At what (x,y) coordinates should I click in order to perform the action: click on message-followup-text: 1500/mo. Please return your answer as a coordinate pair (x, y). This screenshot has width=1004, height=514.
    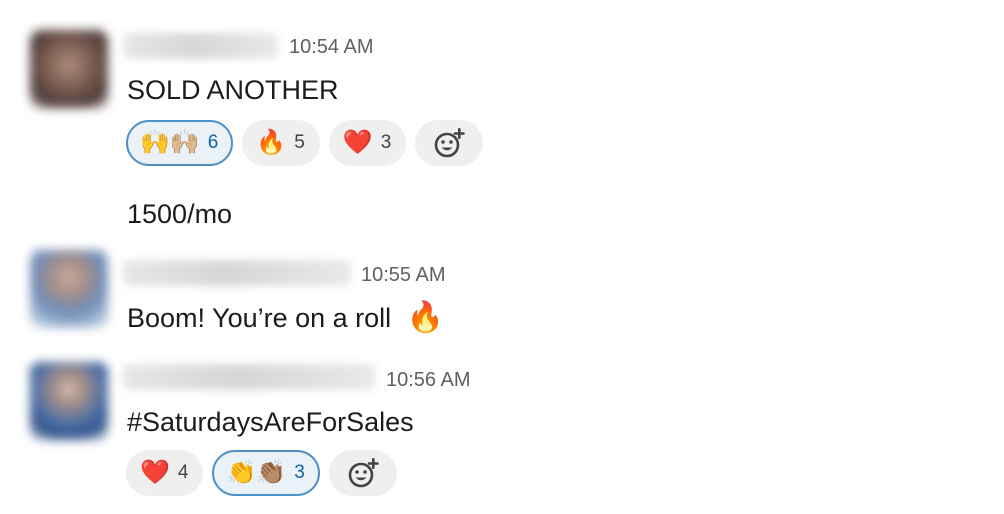
    Looking at the image, I should click on (180, 214).